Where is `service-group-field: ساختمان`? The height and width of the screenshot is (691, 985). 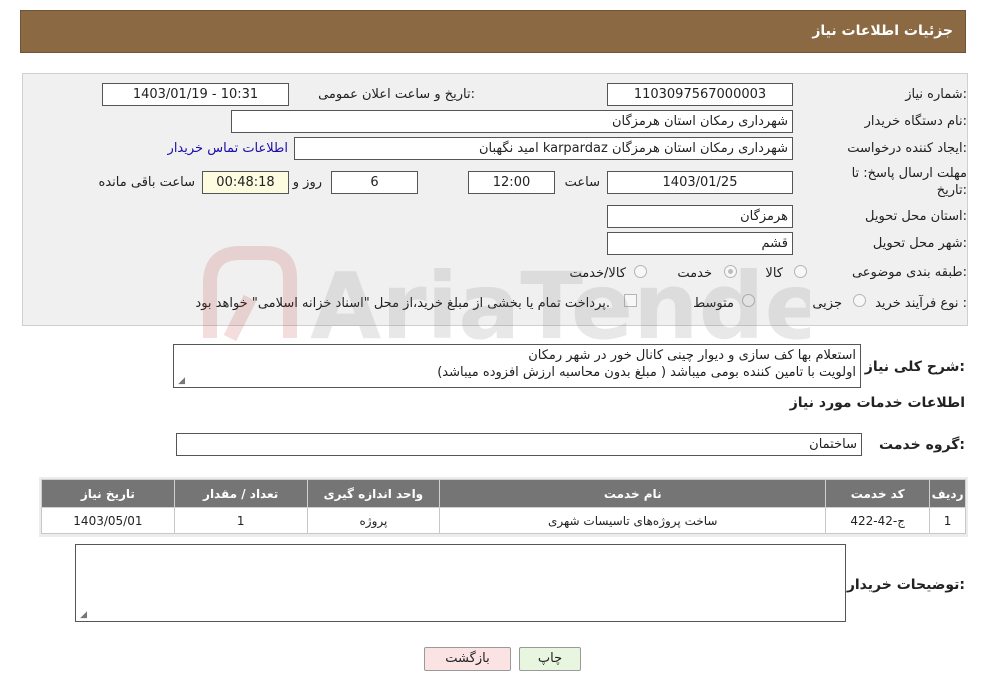
service-group-field: ساختمان is located at coordinates (519, 444).